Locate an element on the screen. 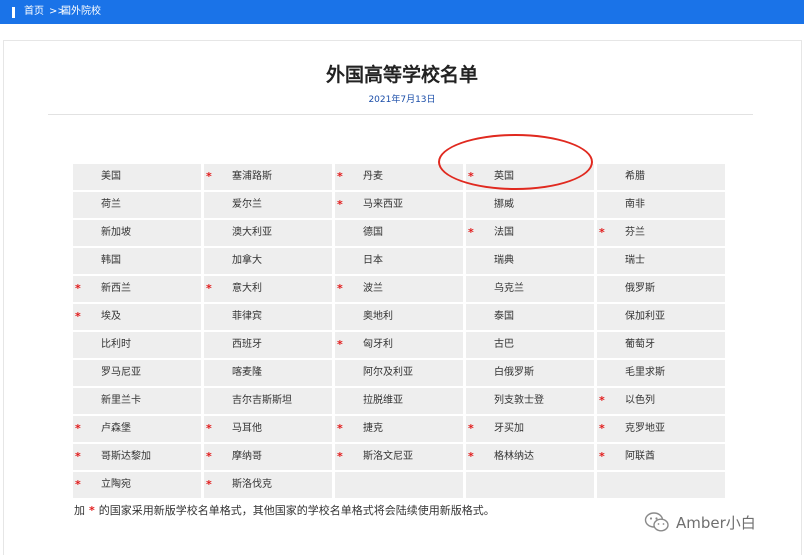  country-name-link: 哥斯达黎加 is located at coordinates (126, 457).